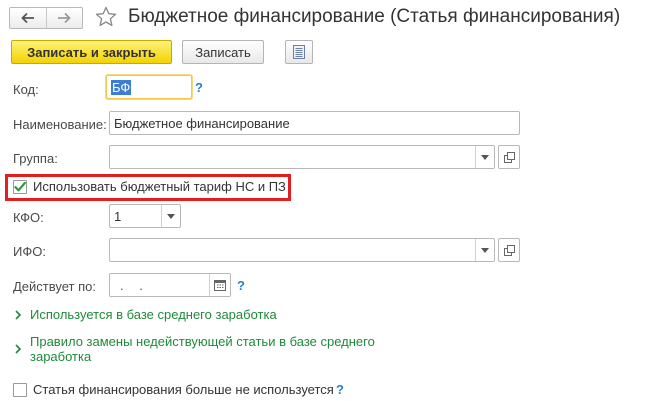 The height and width of the screenshot is (401, 656). I want to click on arrow-right-icon, so click(65, 18).